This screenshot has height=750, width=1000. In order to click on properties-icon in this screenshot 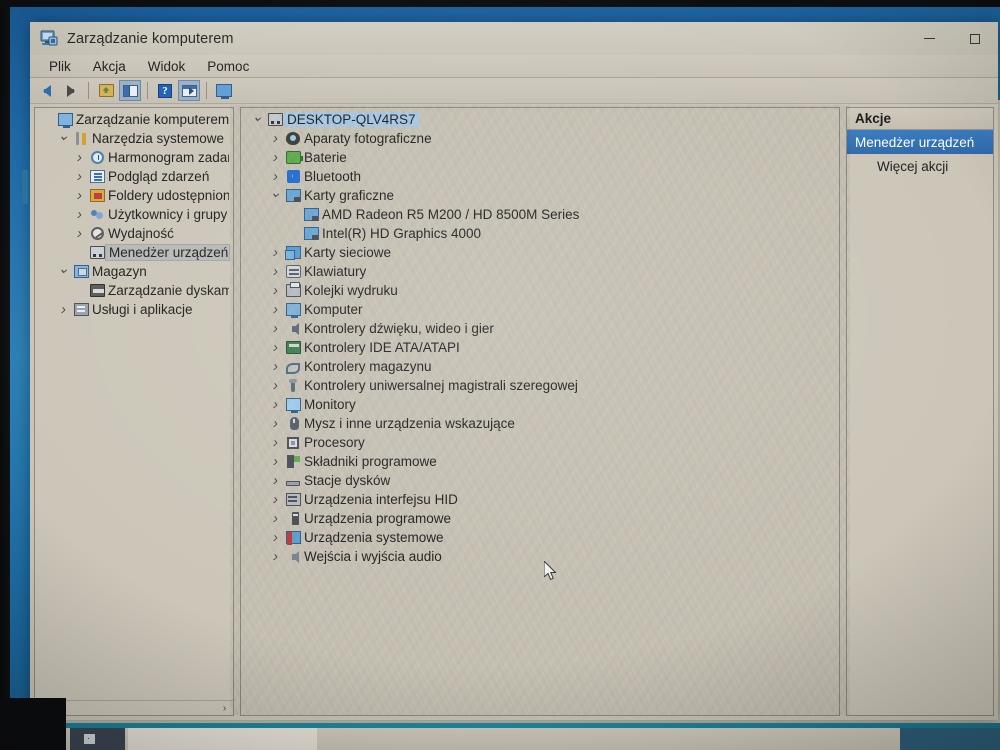, I will do `click(189, 90)`.